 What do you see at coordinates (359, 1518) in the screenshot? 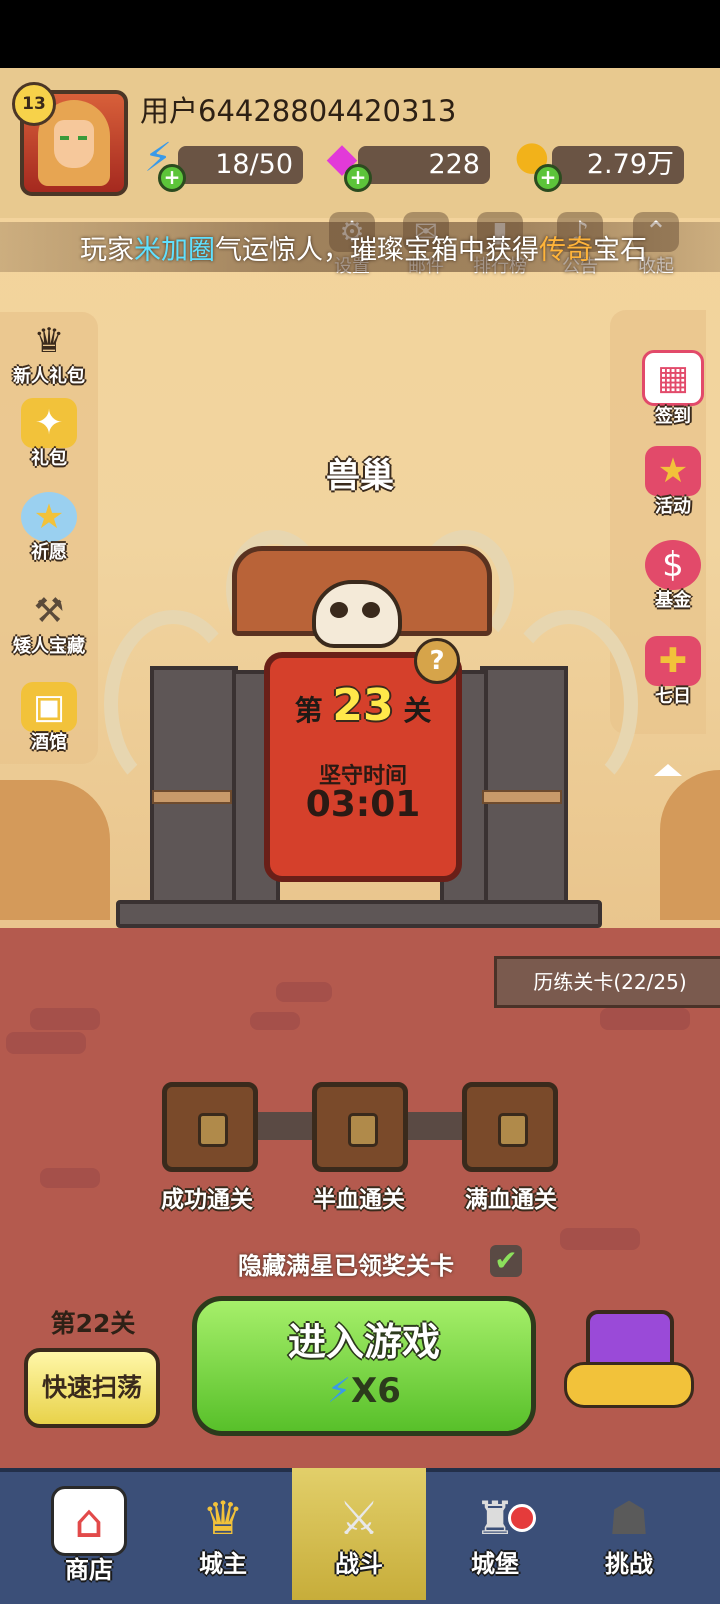
I see `swords-icon: ⚔` at bounding box center [359, 1518].